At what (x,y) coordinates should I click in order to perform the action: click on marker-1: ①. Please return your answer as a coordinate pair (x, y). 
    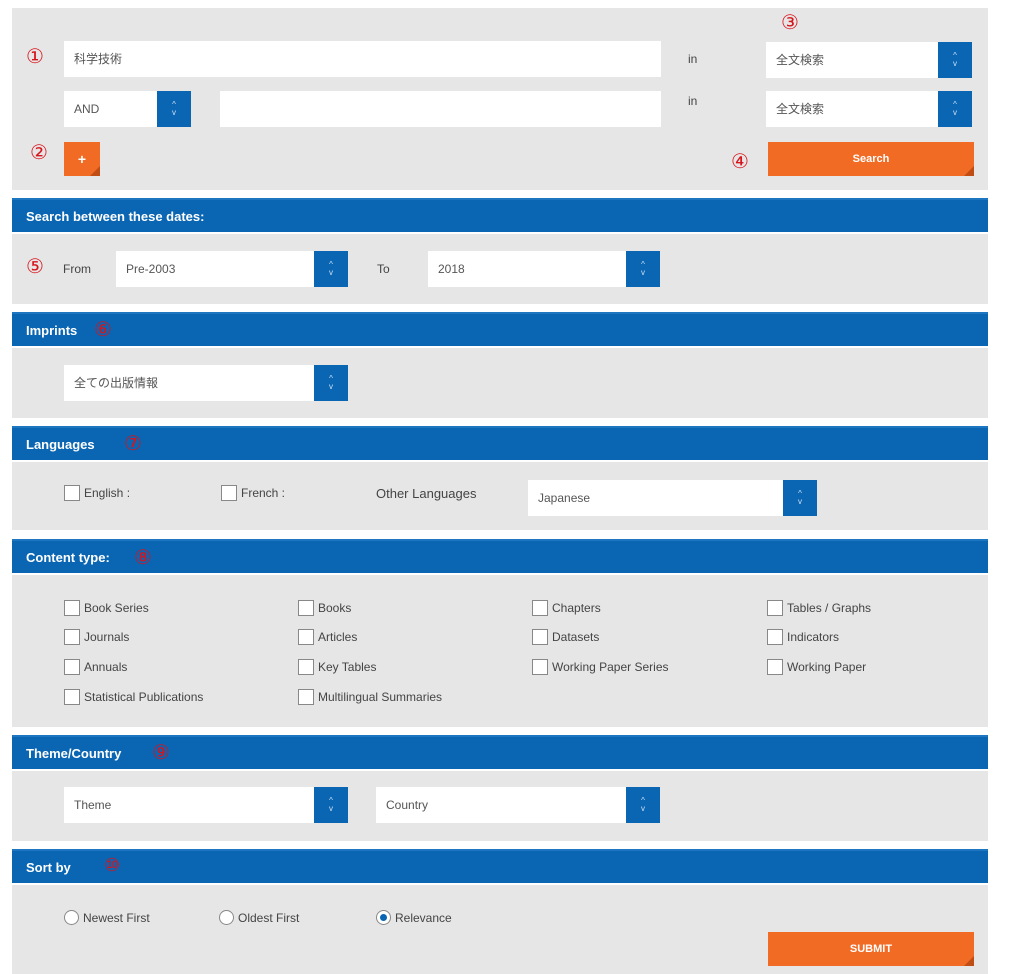
    Looking at the image, I should click on (35, 56).